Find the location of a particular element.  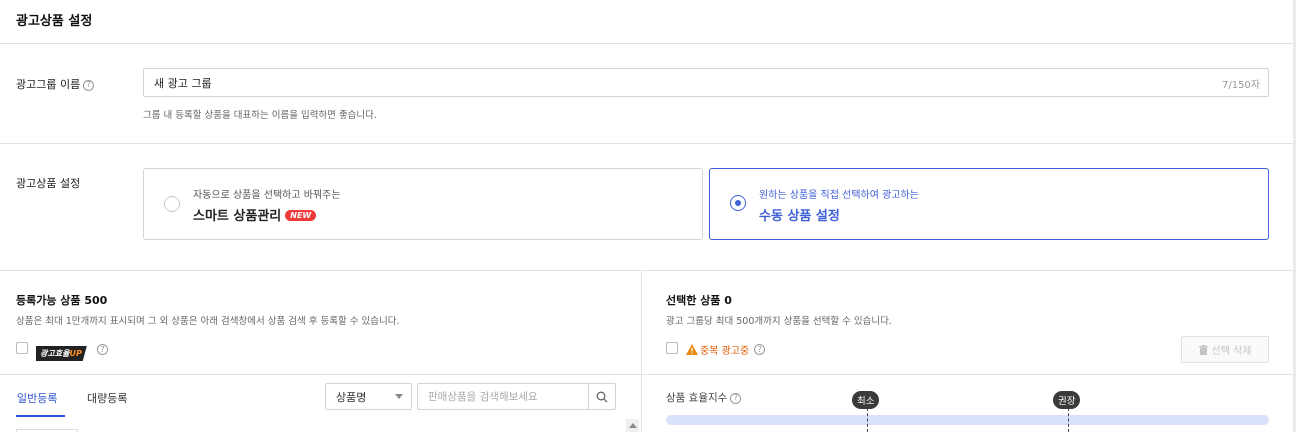

efficiency-up-badge: 광고효율UP is located at coordinates (61, 351).